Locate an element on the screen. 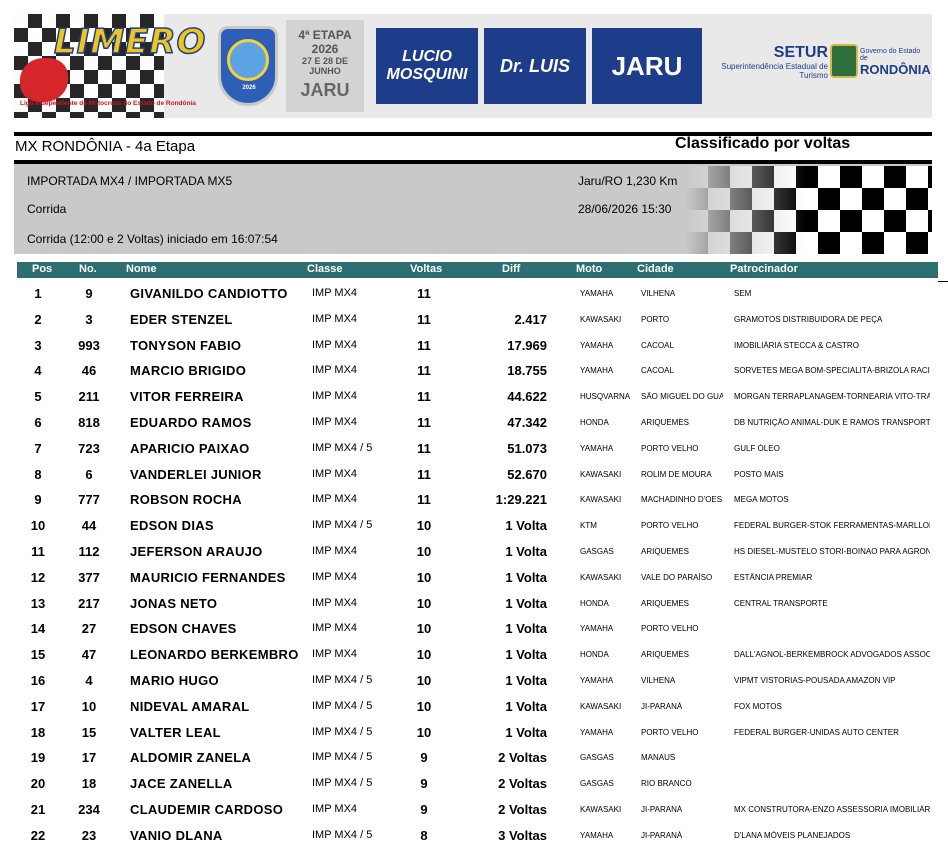  cell-moto: KTM is located at coordinates (588, 526).